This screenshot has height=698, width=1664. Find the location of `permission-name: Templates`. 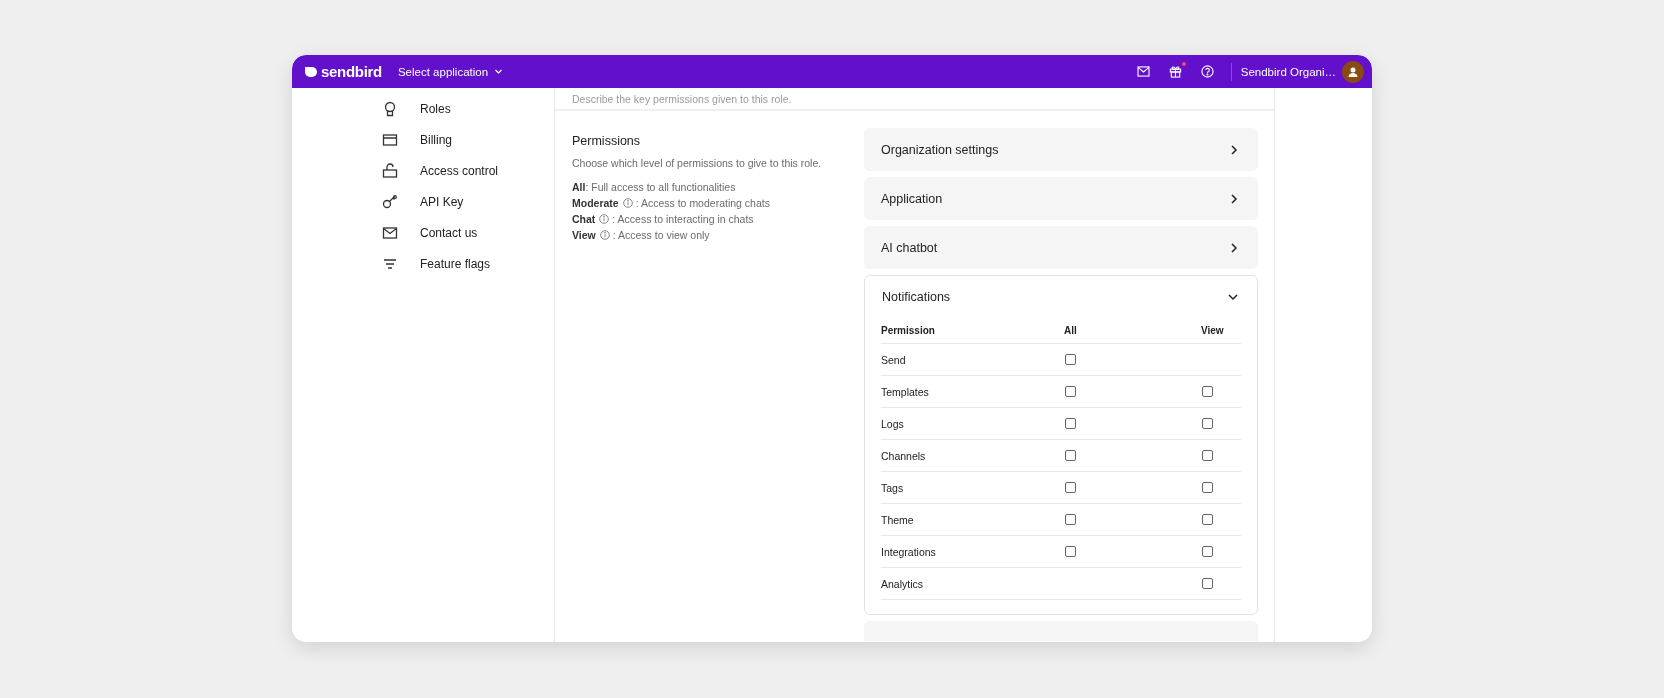

permission-name: Templates is located at coordinates (905, 391).